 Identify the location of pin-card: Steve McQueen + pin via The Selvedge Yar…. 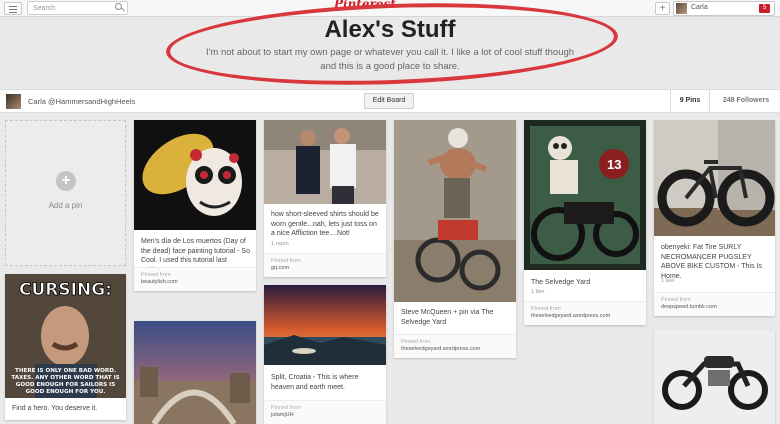
(455, 239).